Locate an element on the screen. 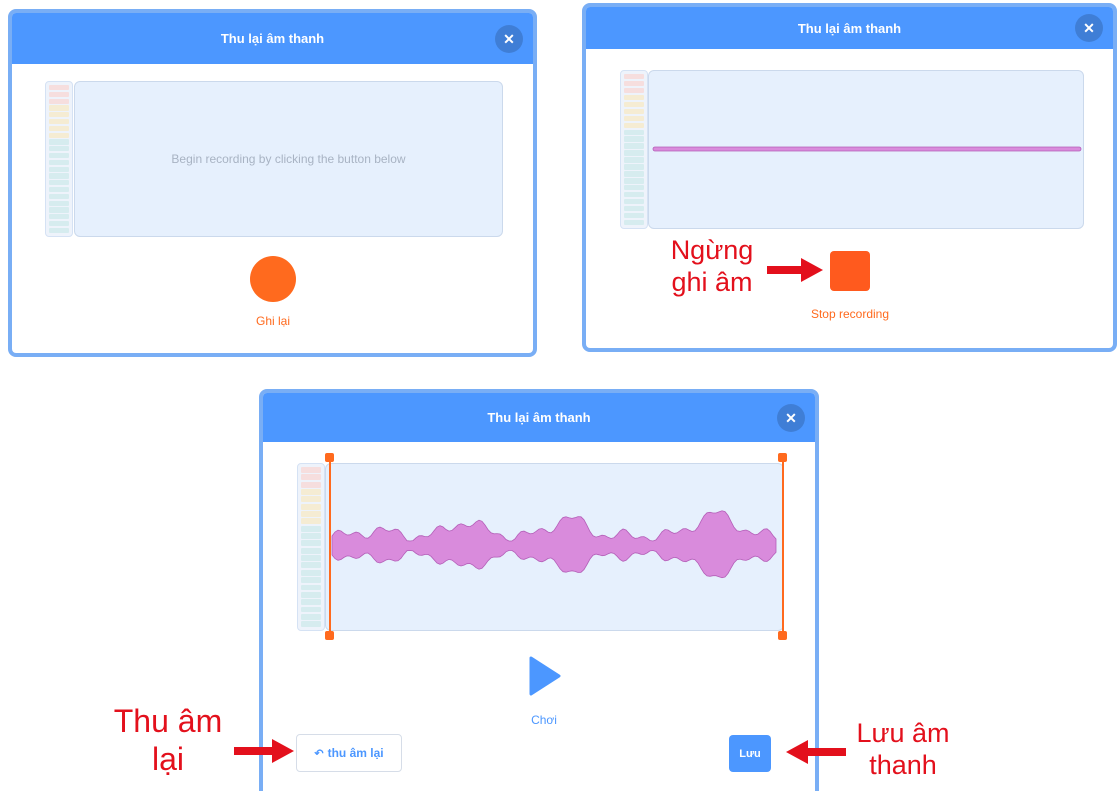 This screenshot has width=1119, height=791. live-waveform is located at coordinates (867, 149).